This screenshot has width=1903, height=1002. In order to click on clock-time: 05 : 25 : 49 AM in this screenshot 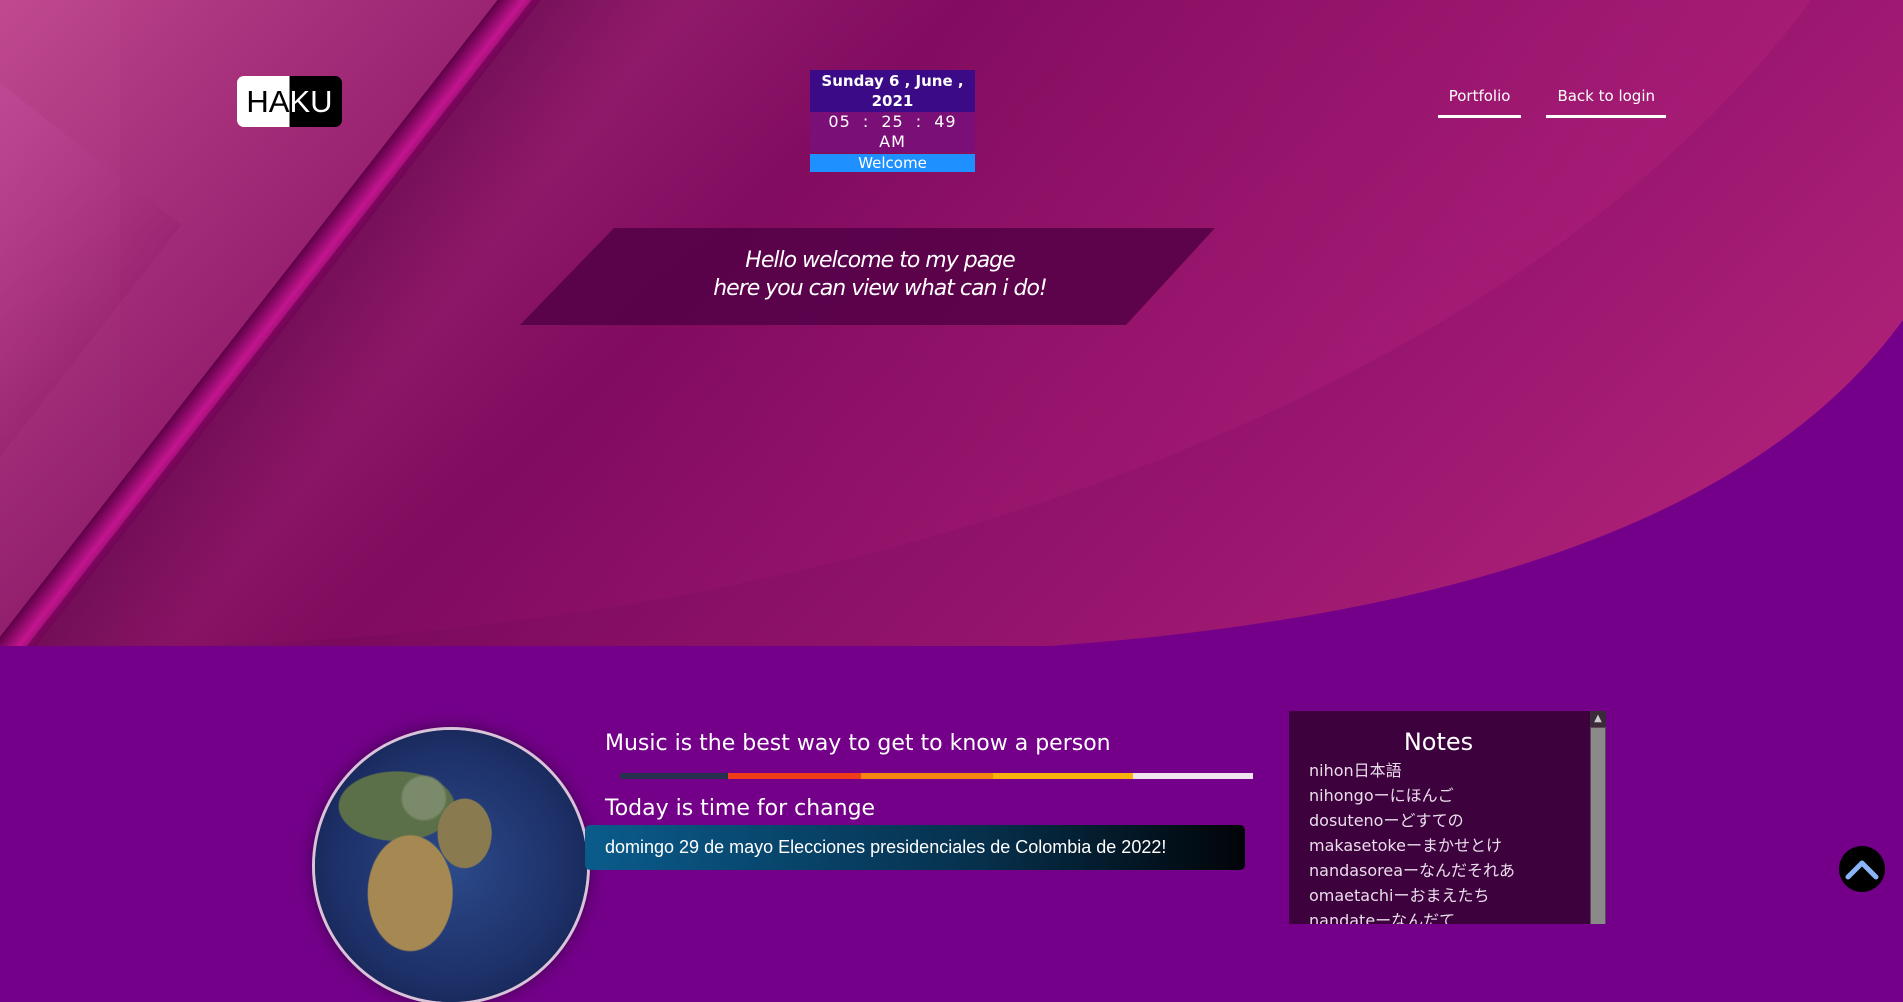, I will do `click(892, 132)`.